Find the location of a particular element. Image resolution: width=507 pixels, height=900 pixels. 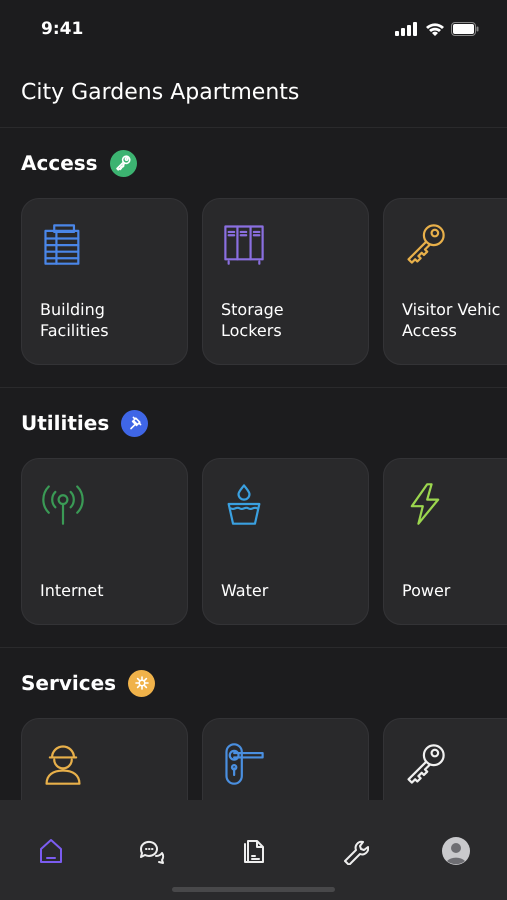

category-card: Water is located at coordinates (285, 541).